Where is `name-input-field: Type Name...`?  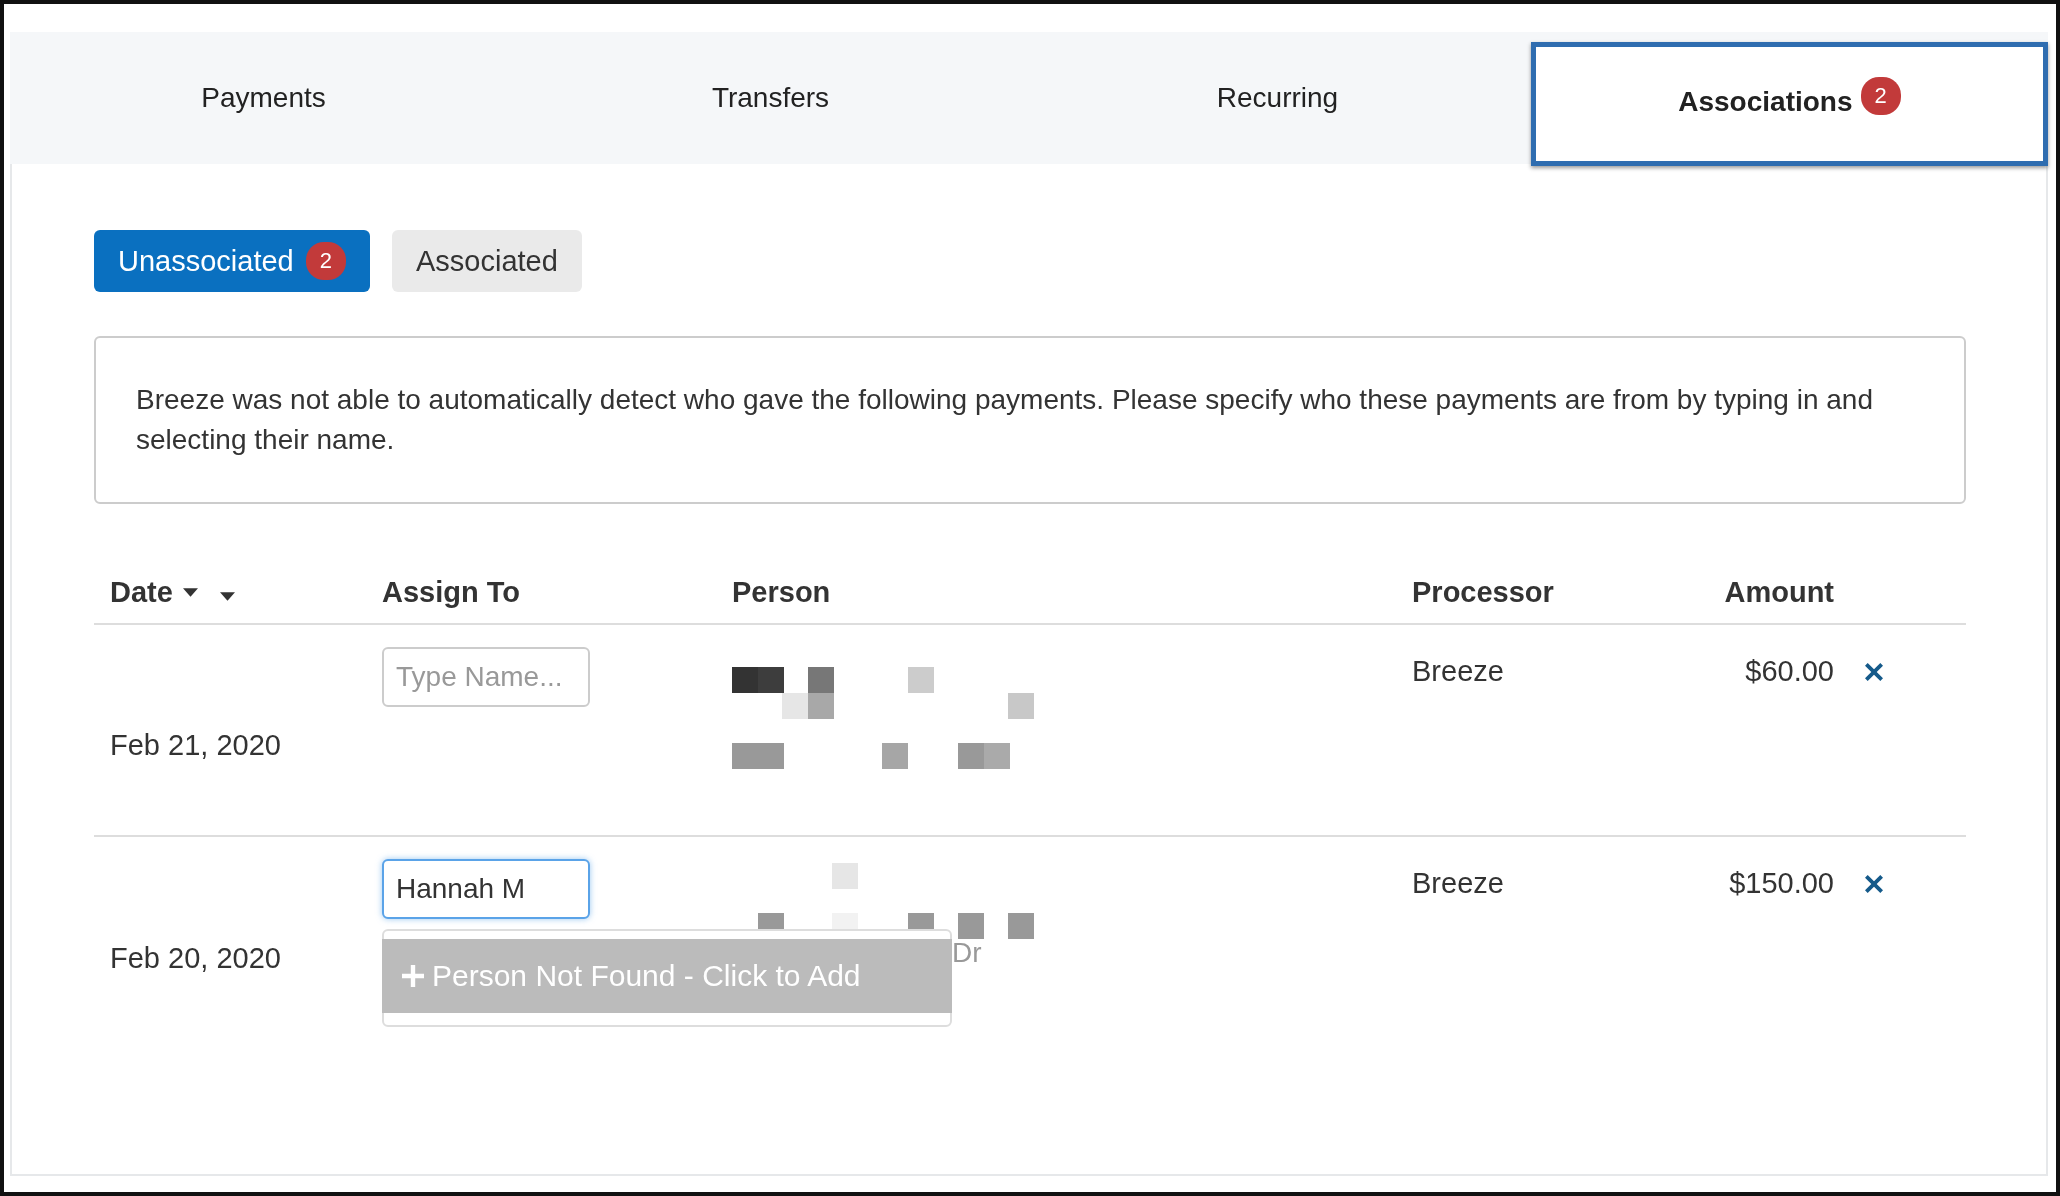 name-input-field: Type Name... is located at coordinates (486, 677).